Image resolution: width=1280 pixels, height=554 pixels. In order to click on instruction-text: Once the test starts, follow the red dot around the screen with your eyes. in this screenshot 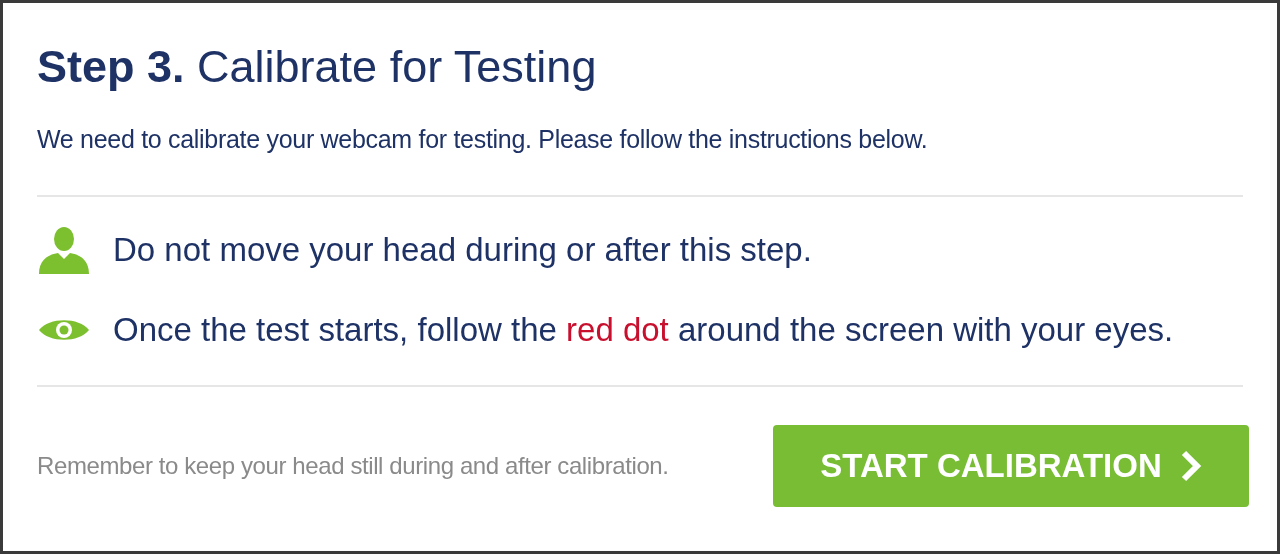, I will do `click(643, 330)`.